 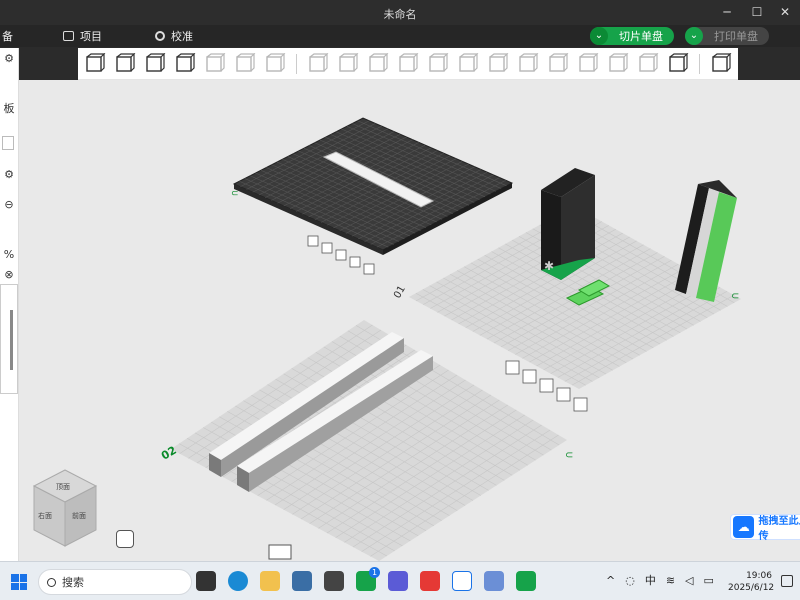 What do you see at coordinates (63, 487) in the screenshot?
I see `view-cube-top: 顶面` at bounding box center [63, 487].